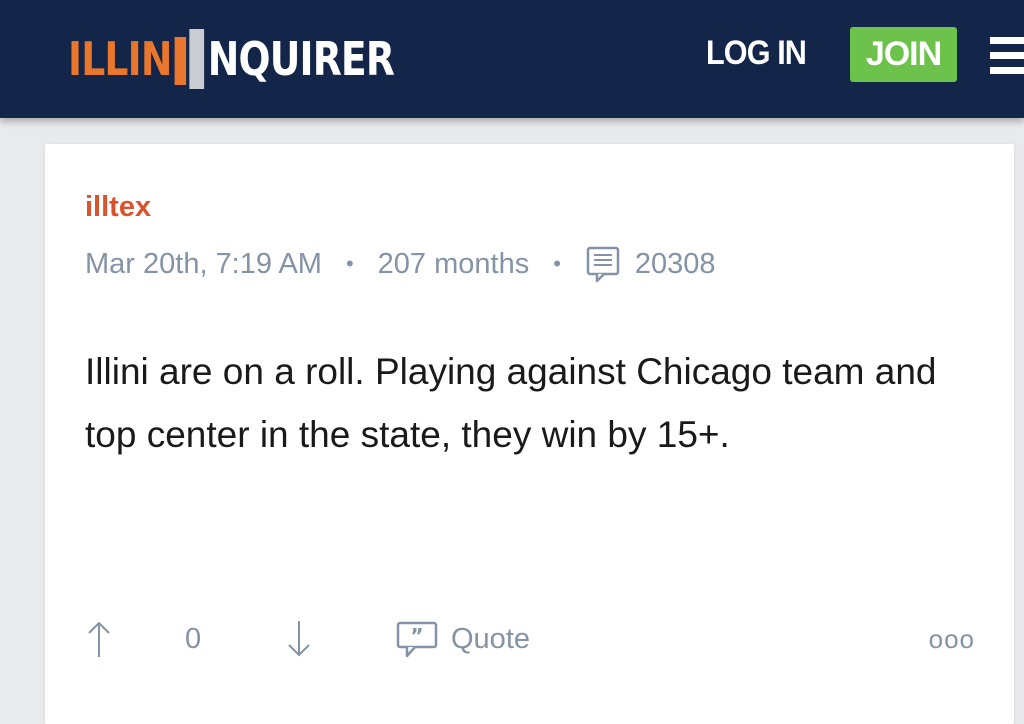 Image resolution: width=1024 pixels, height=724 pixels. I want to click on post-author: illtex, so click(118, 207).